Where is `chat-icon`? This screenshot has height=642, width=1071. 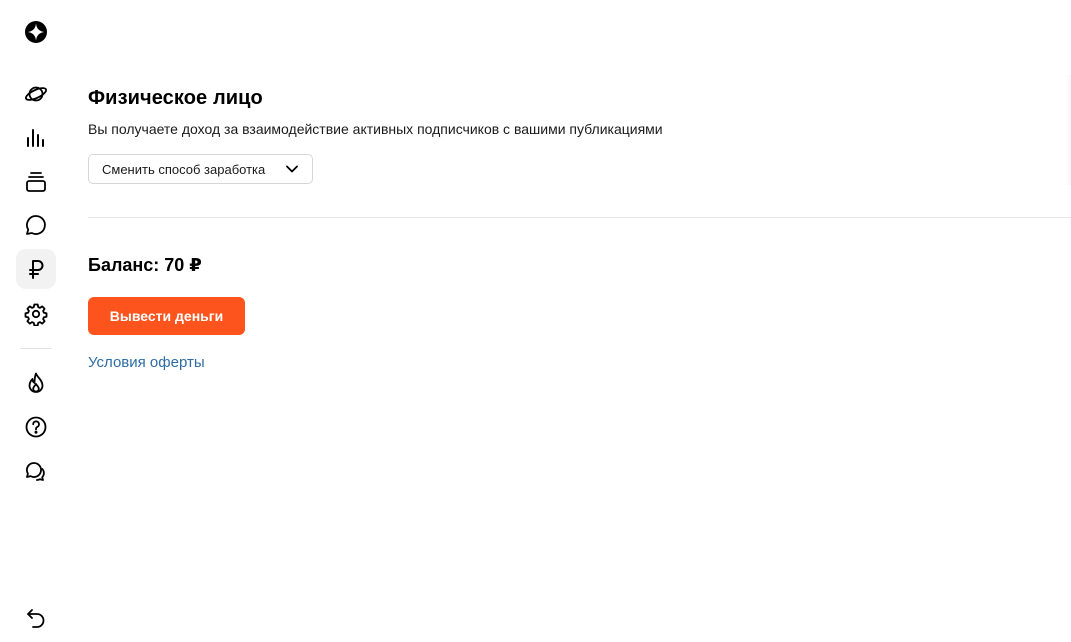
chat-icon is located at coordinates (36, 471).